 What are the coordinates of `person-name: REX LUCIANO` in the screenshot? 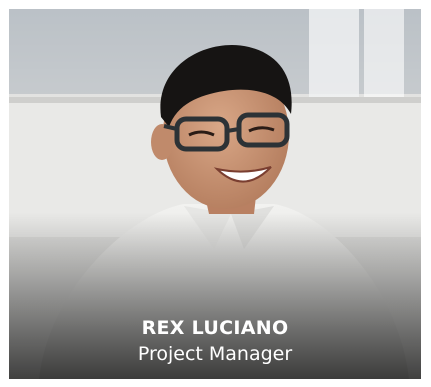 It's located at (215, 328).